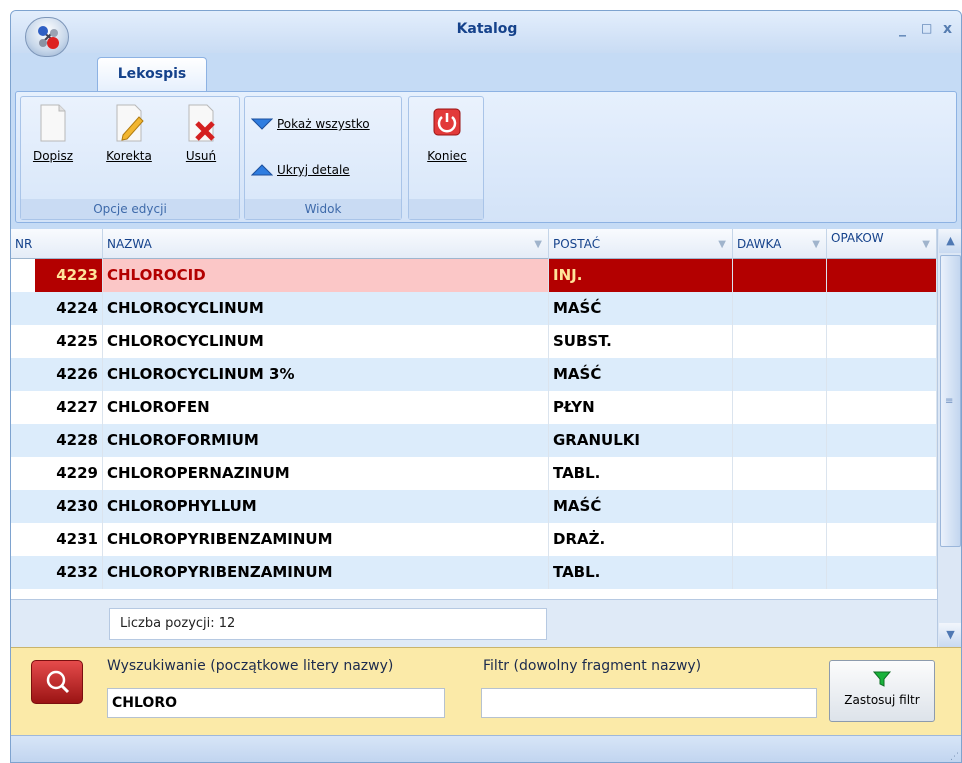  I want to click on cell-postac: PŁYN, so click(641, 407).